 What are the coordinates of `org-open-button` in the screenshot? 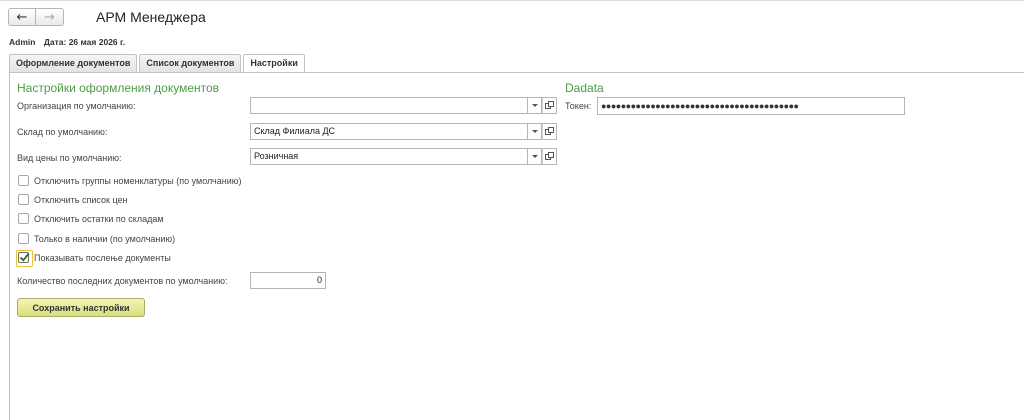 It's located at (549, 105).